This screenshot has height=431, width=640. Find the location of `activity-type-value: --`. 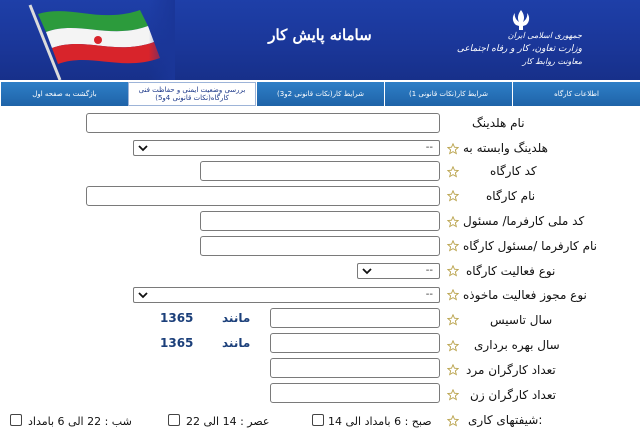

activity-type-value: -- is located at coordinates (429, 270).